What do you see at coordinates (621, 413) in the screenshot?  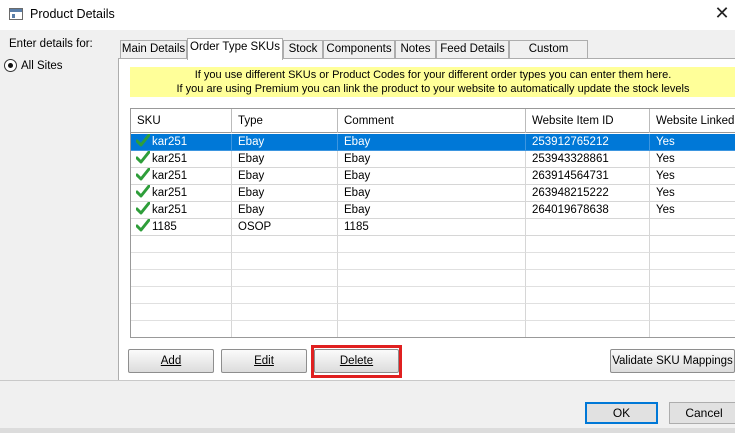 I see `ok-button: OK` at bounding box center [621, 413].